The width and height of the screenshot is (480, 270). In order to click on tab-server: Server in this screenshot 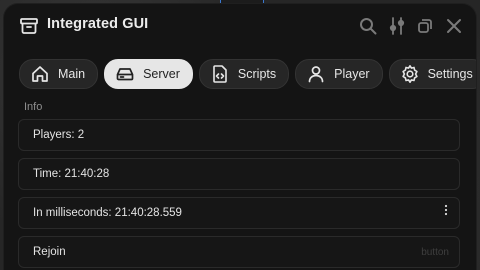, I will do `click(148, 74)`.